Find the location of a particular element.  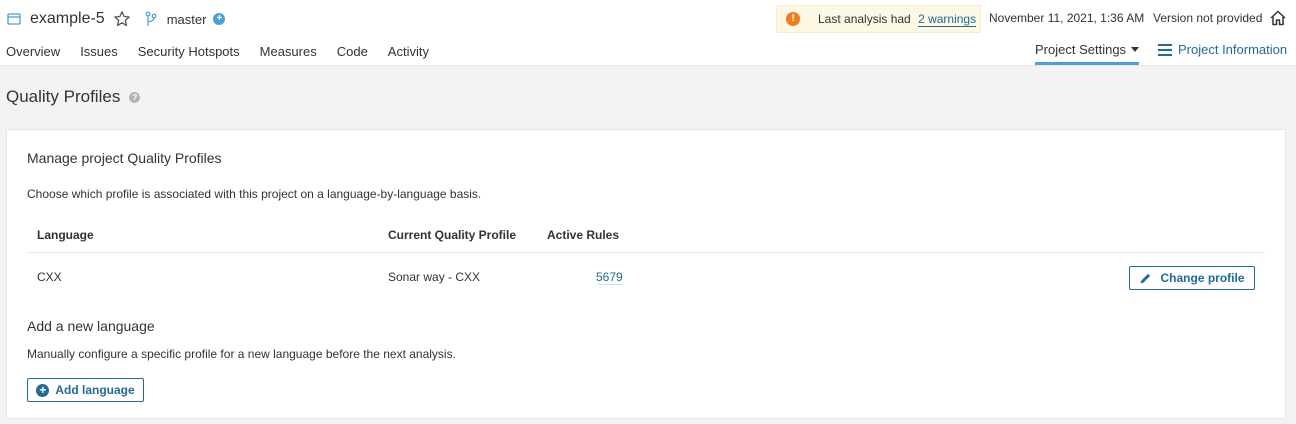

column-header-language: Language is located at coordinates (65, 235).